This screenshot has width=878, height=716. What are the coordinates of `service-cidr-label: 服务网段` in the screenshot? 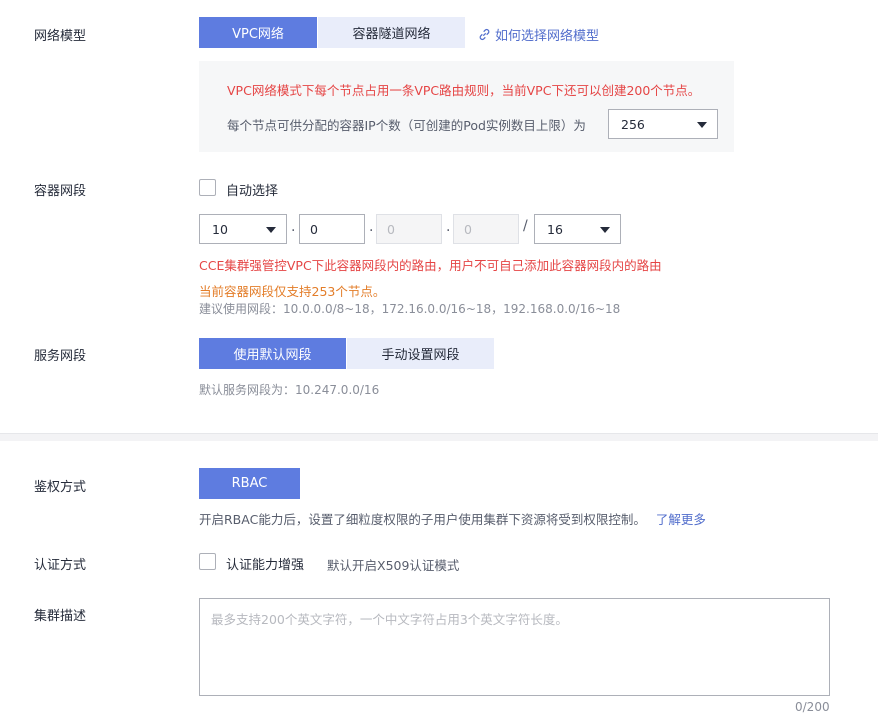 It's located at (60, 356).